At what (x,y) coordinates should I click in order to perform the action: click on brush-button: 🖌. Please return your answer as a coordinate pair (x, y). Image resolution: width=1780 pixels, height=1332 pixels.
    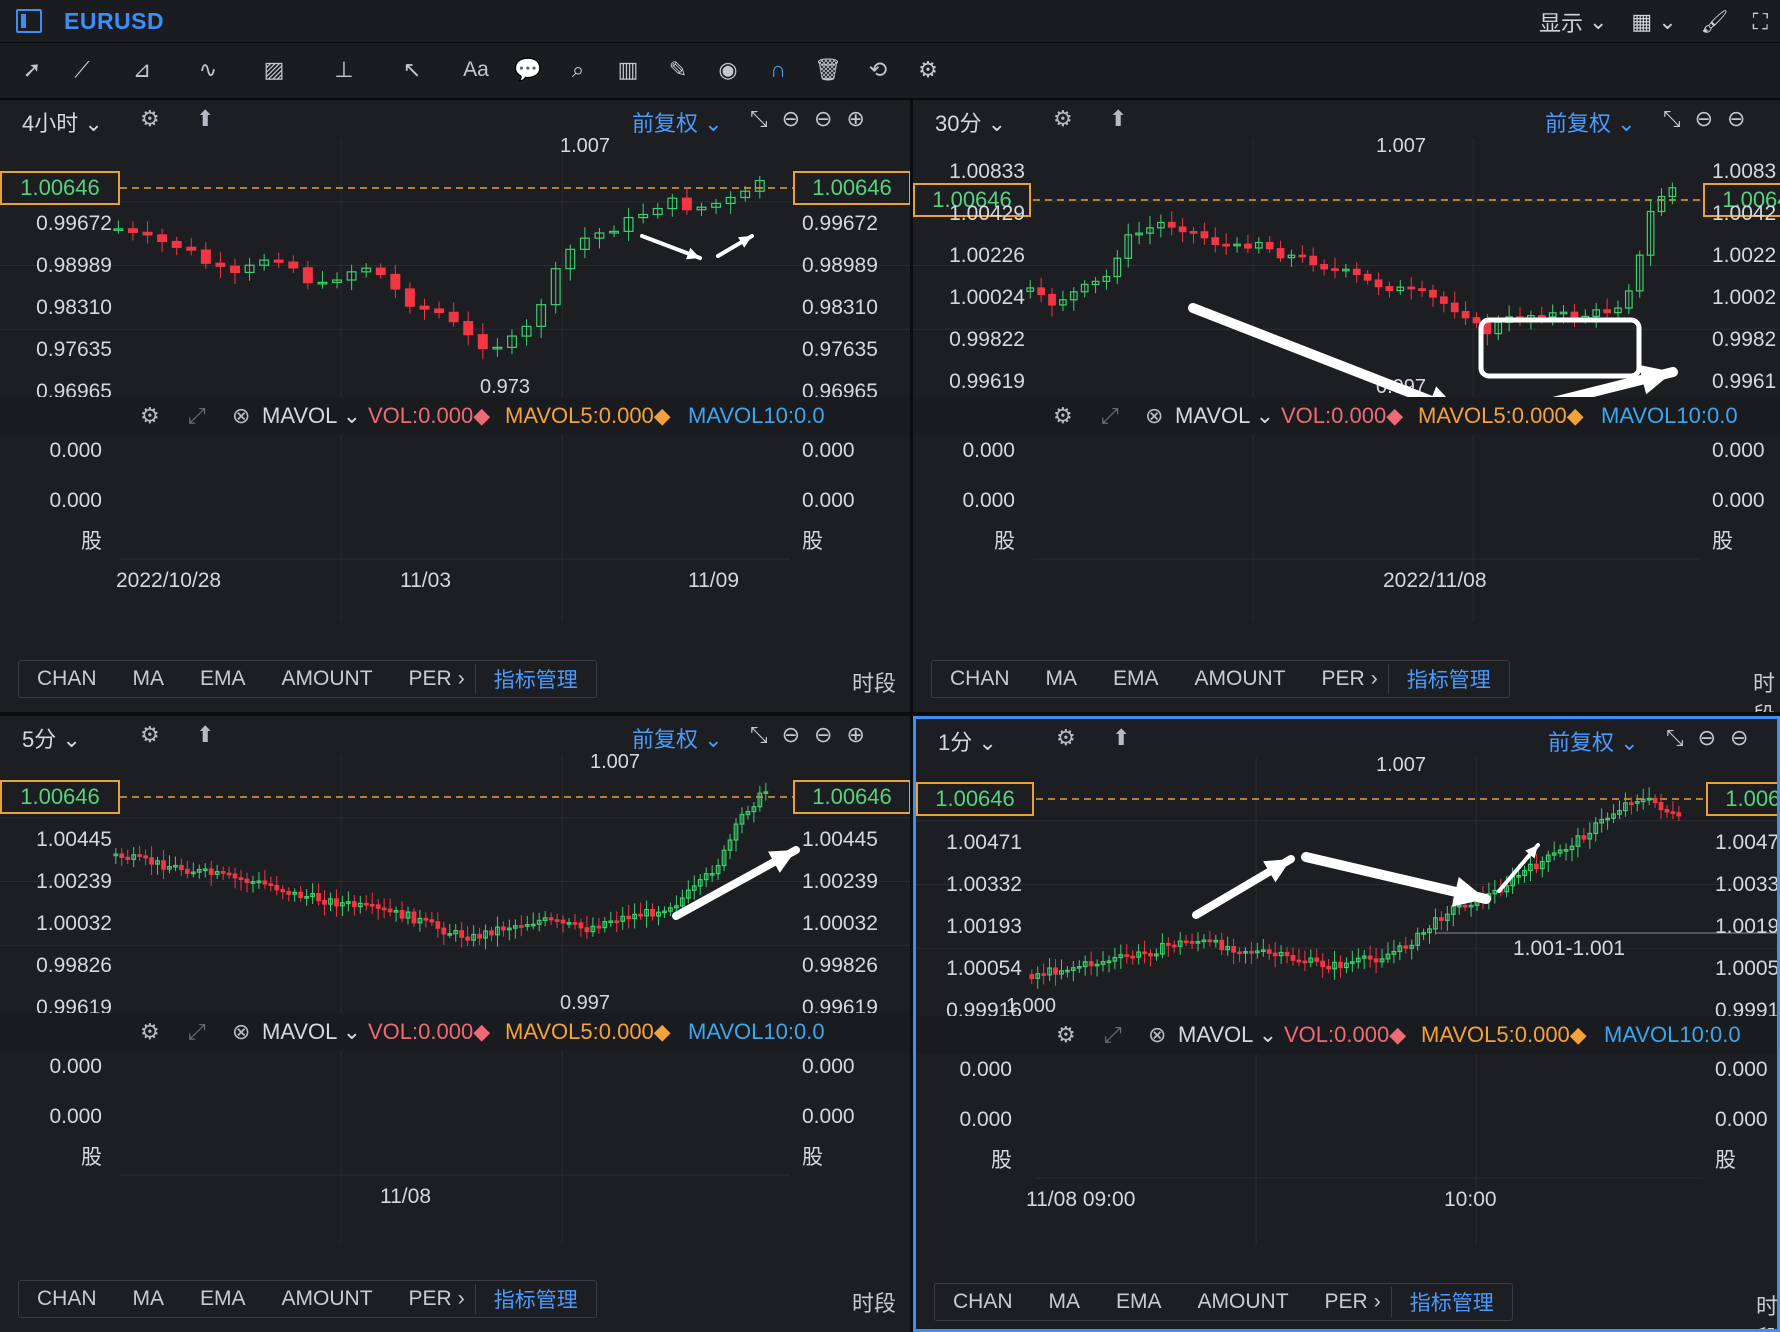
    Looking at the image, I should click on (1715, 22).